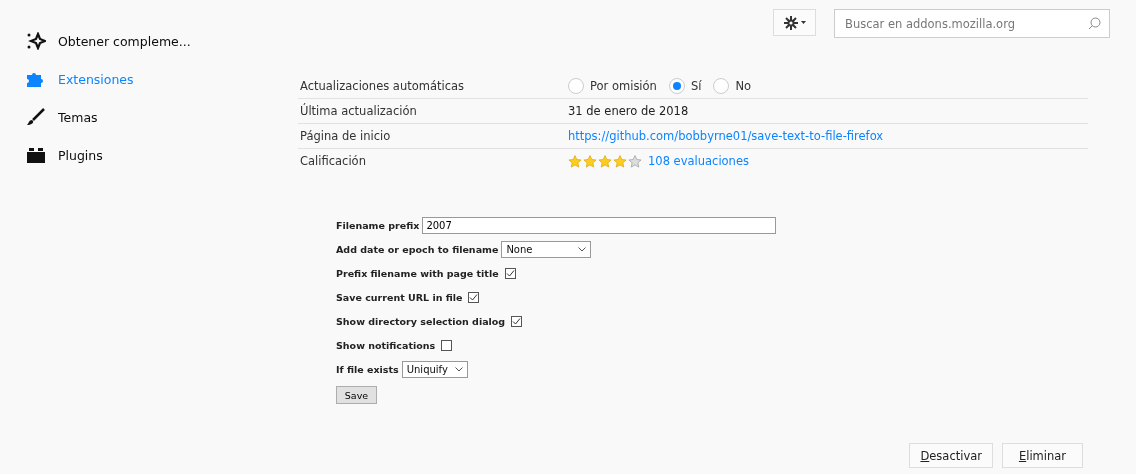 This screenshot has width=1136, height=474. Describe the element at coordinates (378, 225) in the screenshot. I see `option-label: Filename prefix` at that location.